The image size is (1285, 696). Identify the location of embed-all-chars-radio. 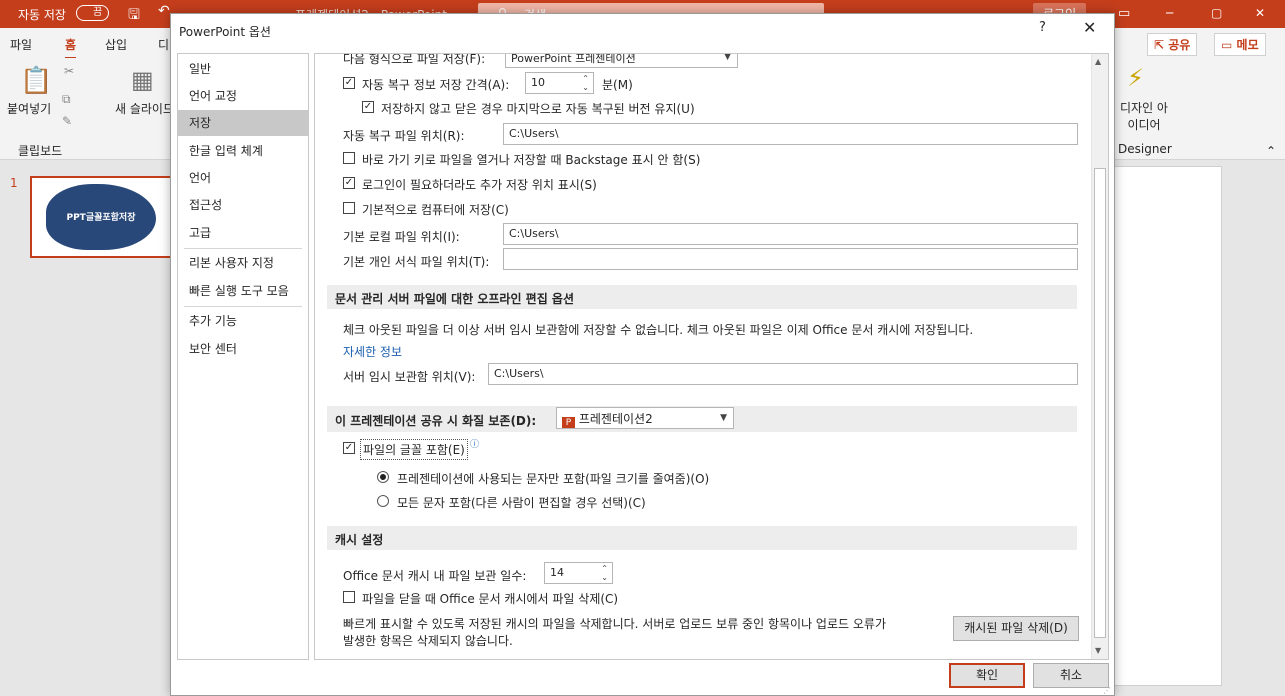
(383, 501).